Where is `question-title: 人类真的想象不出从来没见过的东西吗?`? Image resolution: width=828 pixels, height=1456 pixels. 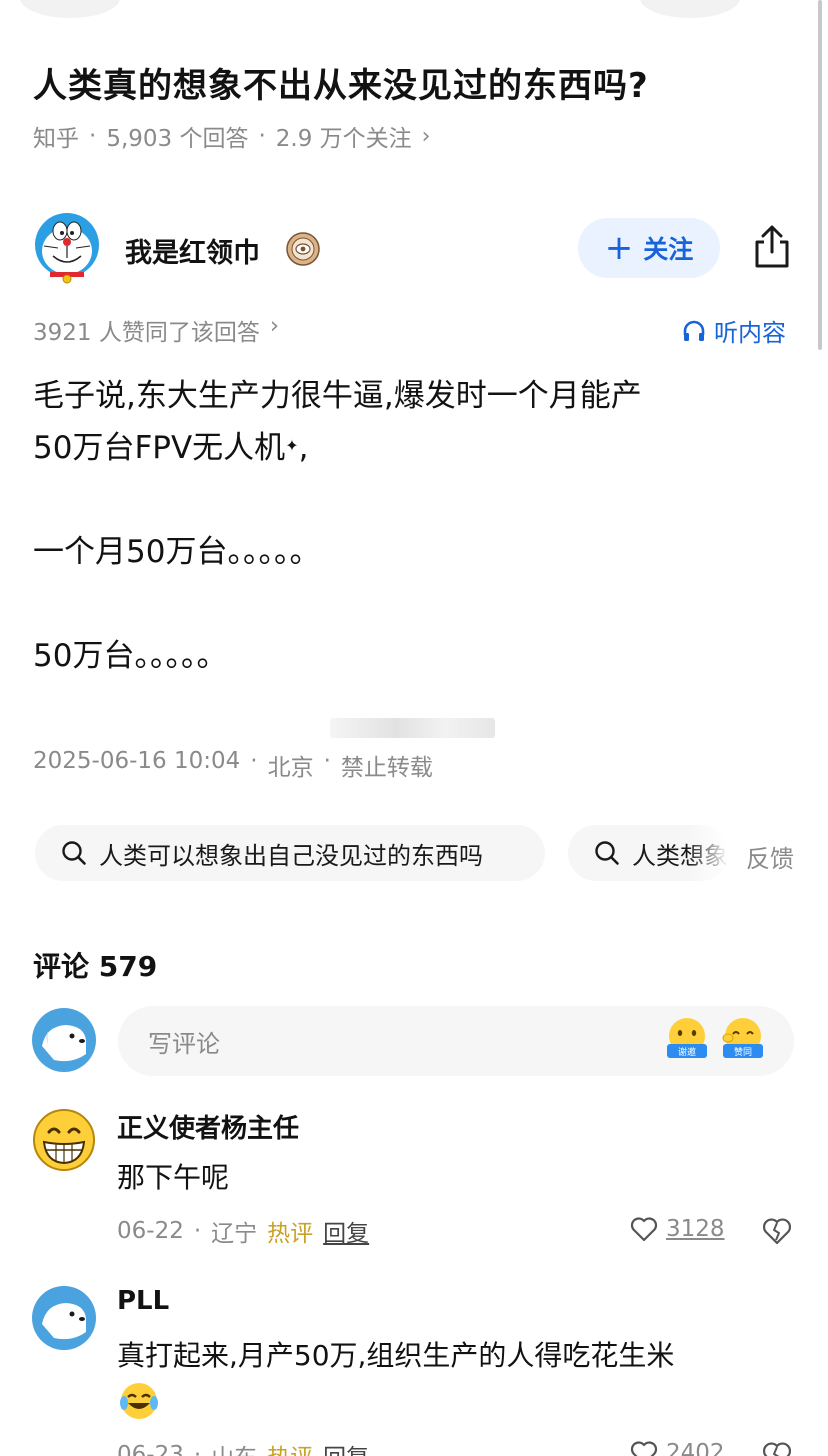
question-title: 人类真的想象不出从来没见过的东西吗? is located at coordinates (341, 82).